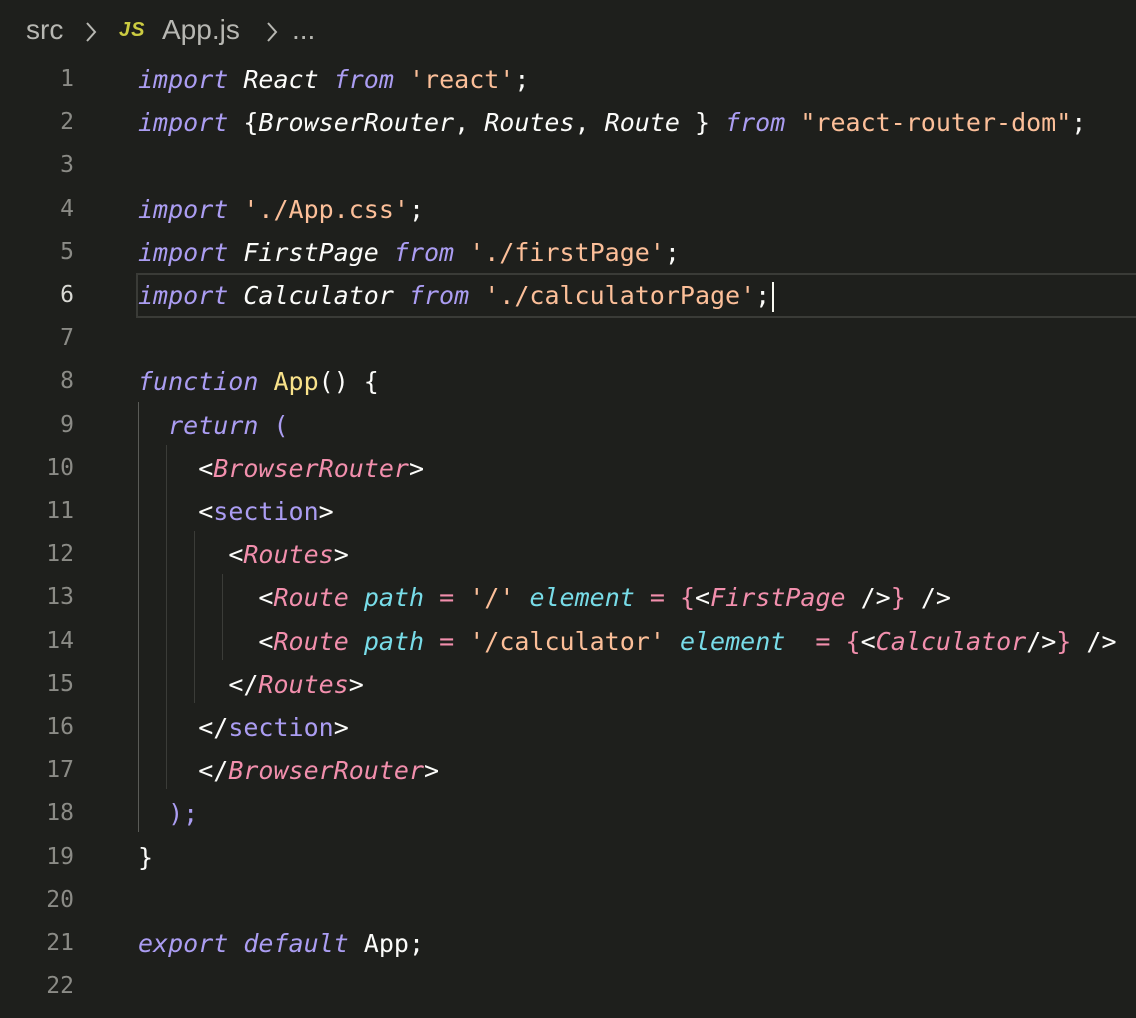  Describe the element at coordinates (637, 857) in the screenshot. I see `code-line: }` at that location.